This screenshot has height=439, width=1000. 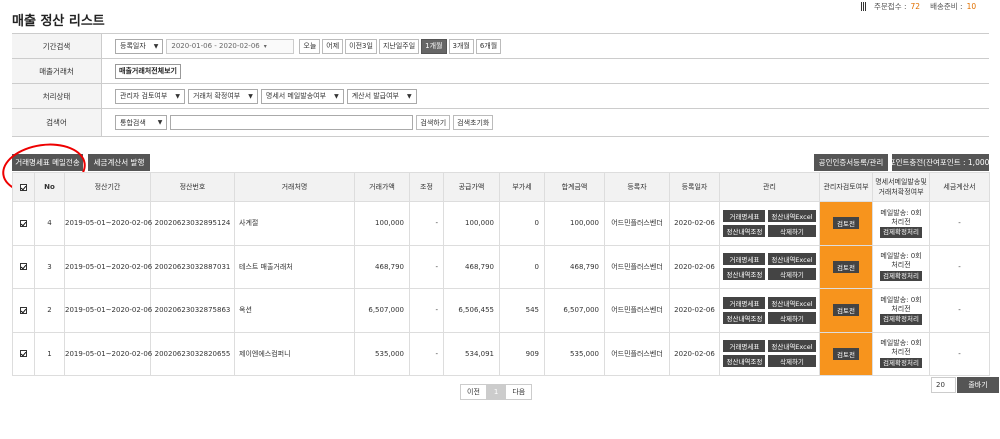 I want to click on admin-review-cell: 검토전, so click(x=846, y=353).